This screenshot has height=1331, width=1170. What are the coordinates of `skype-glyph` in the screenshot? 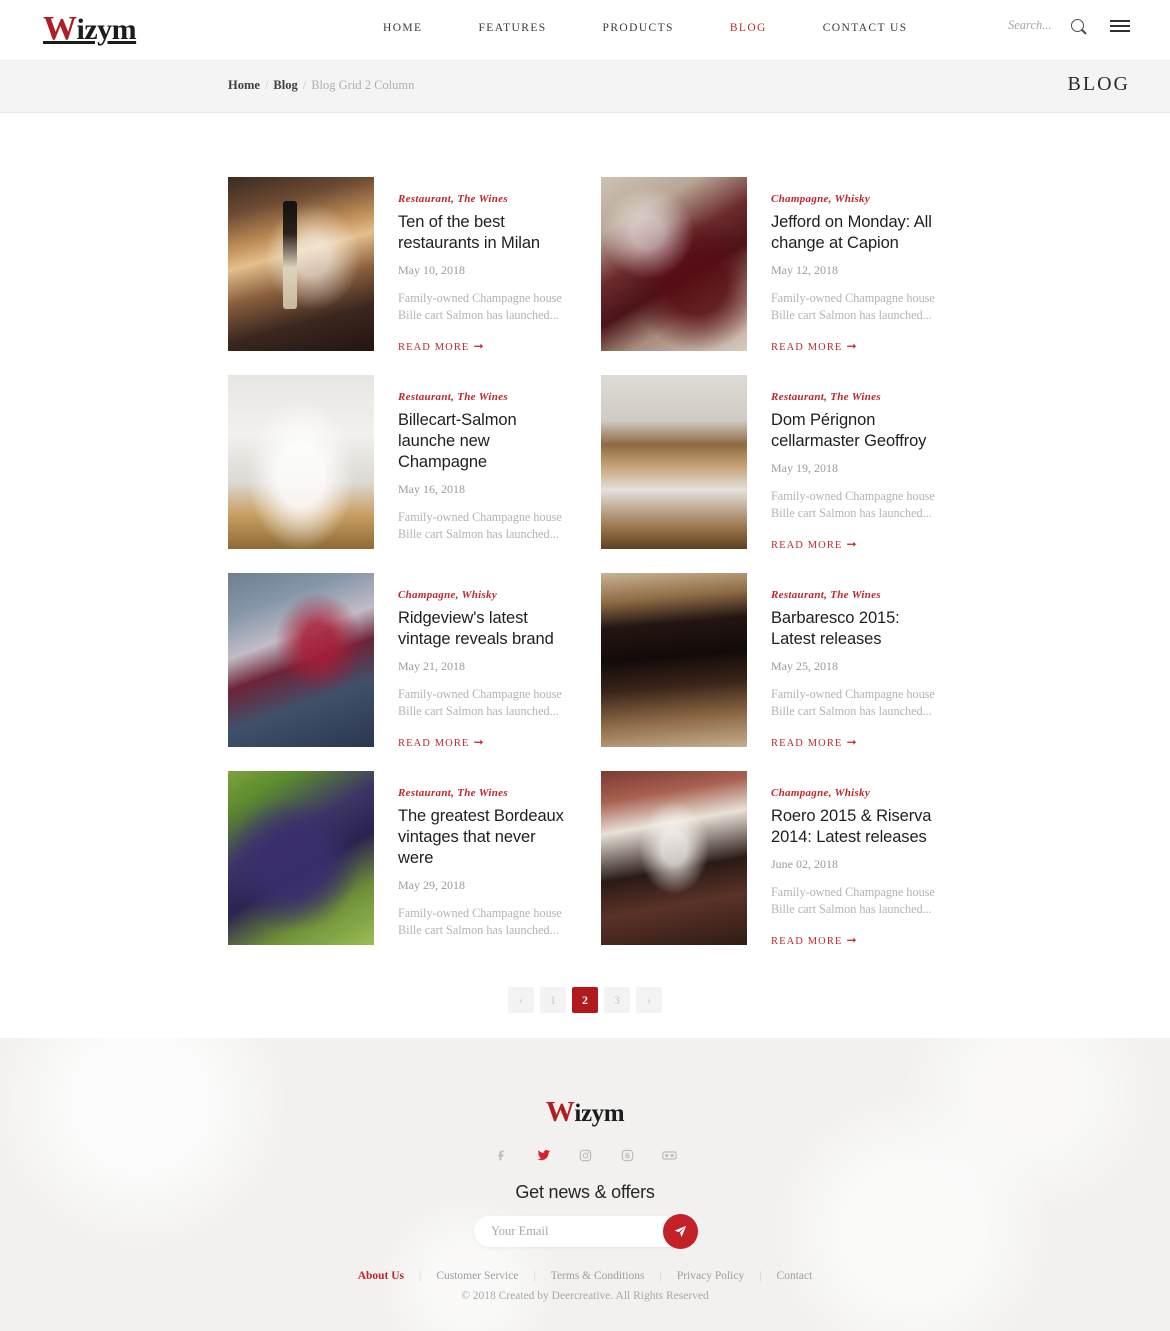 It's located at (627, 1155).